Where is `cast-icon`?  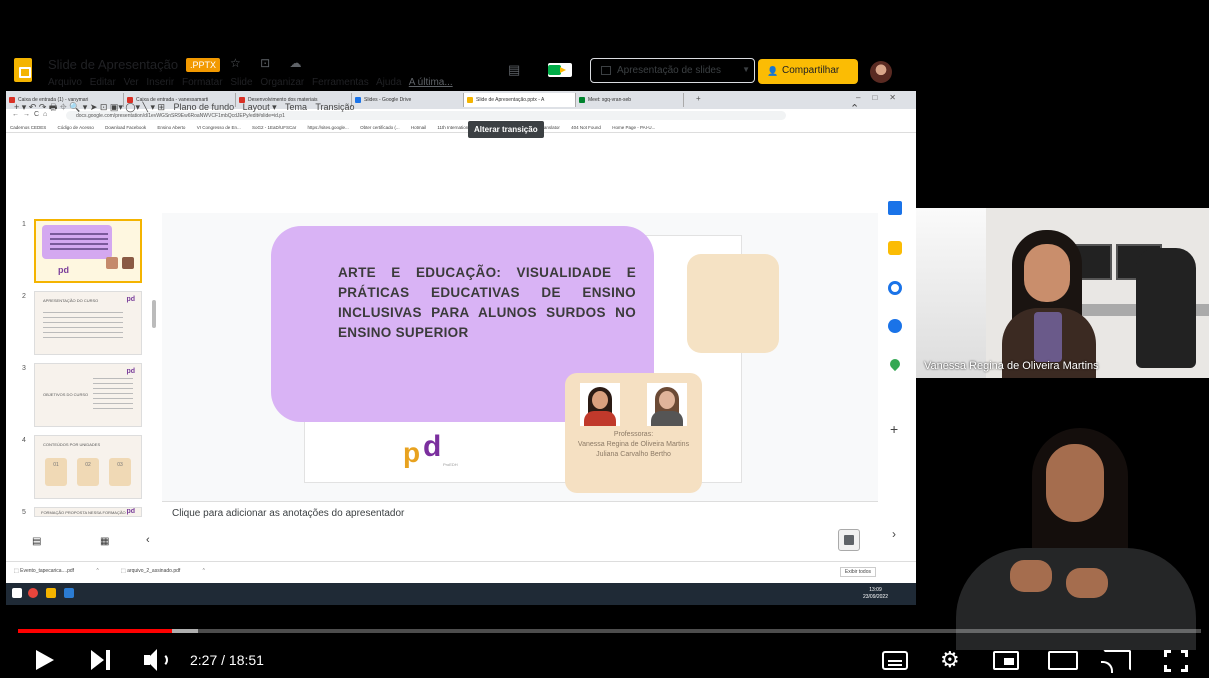 cast-icon is located at coordinates (1116, 661).